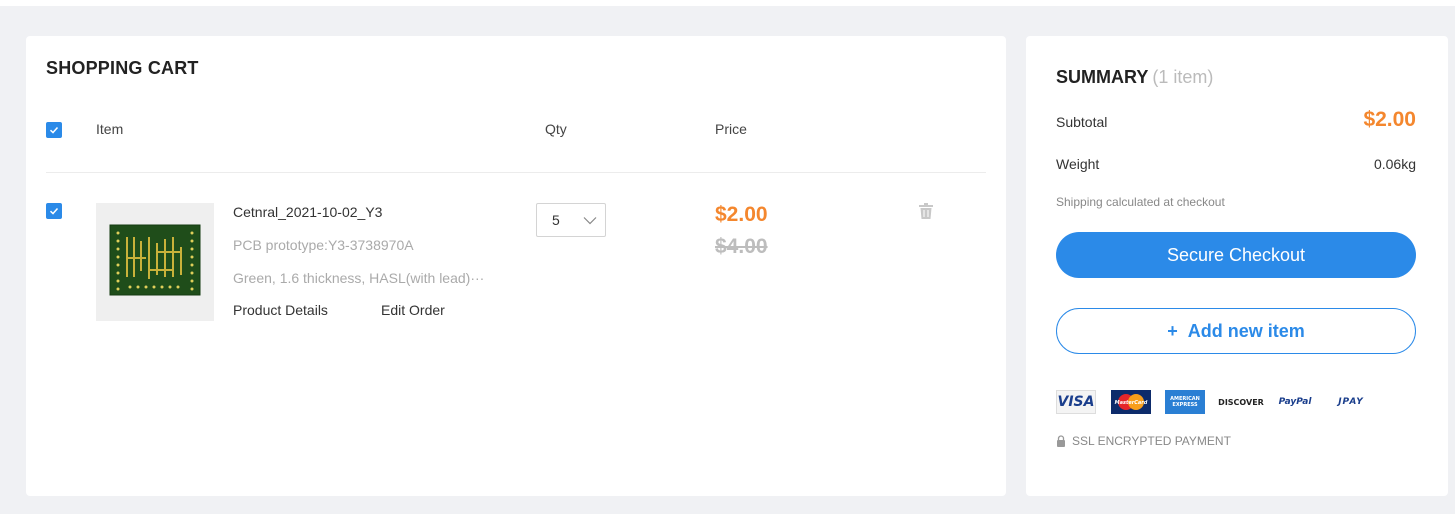 The image size is (1455, 514). I want to click on discover-logo: DISCOVER, so click(1241, 402).